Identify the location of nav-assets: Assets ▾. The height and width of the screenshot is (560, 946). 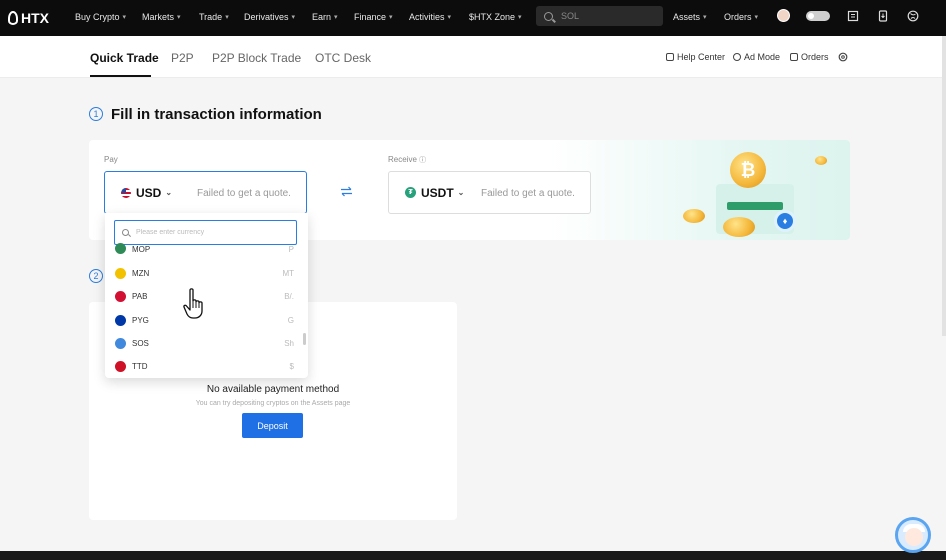
(690, 17).